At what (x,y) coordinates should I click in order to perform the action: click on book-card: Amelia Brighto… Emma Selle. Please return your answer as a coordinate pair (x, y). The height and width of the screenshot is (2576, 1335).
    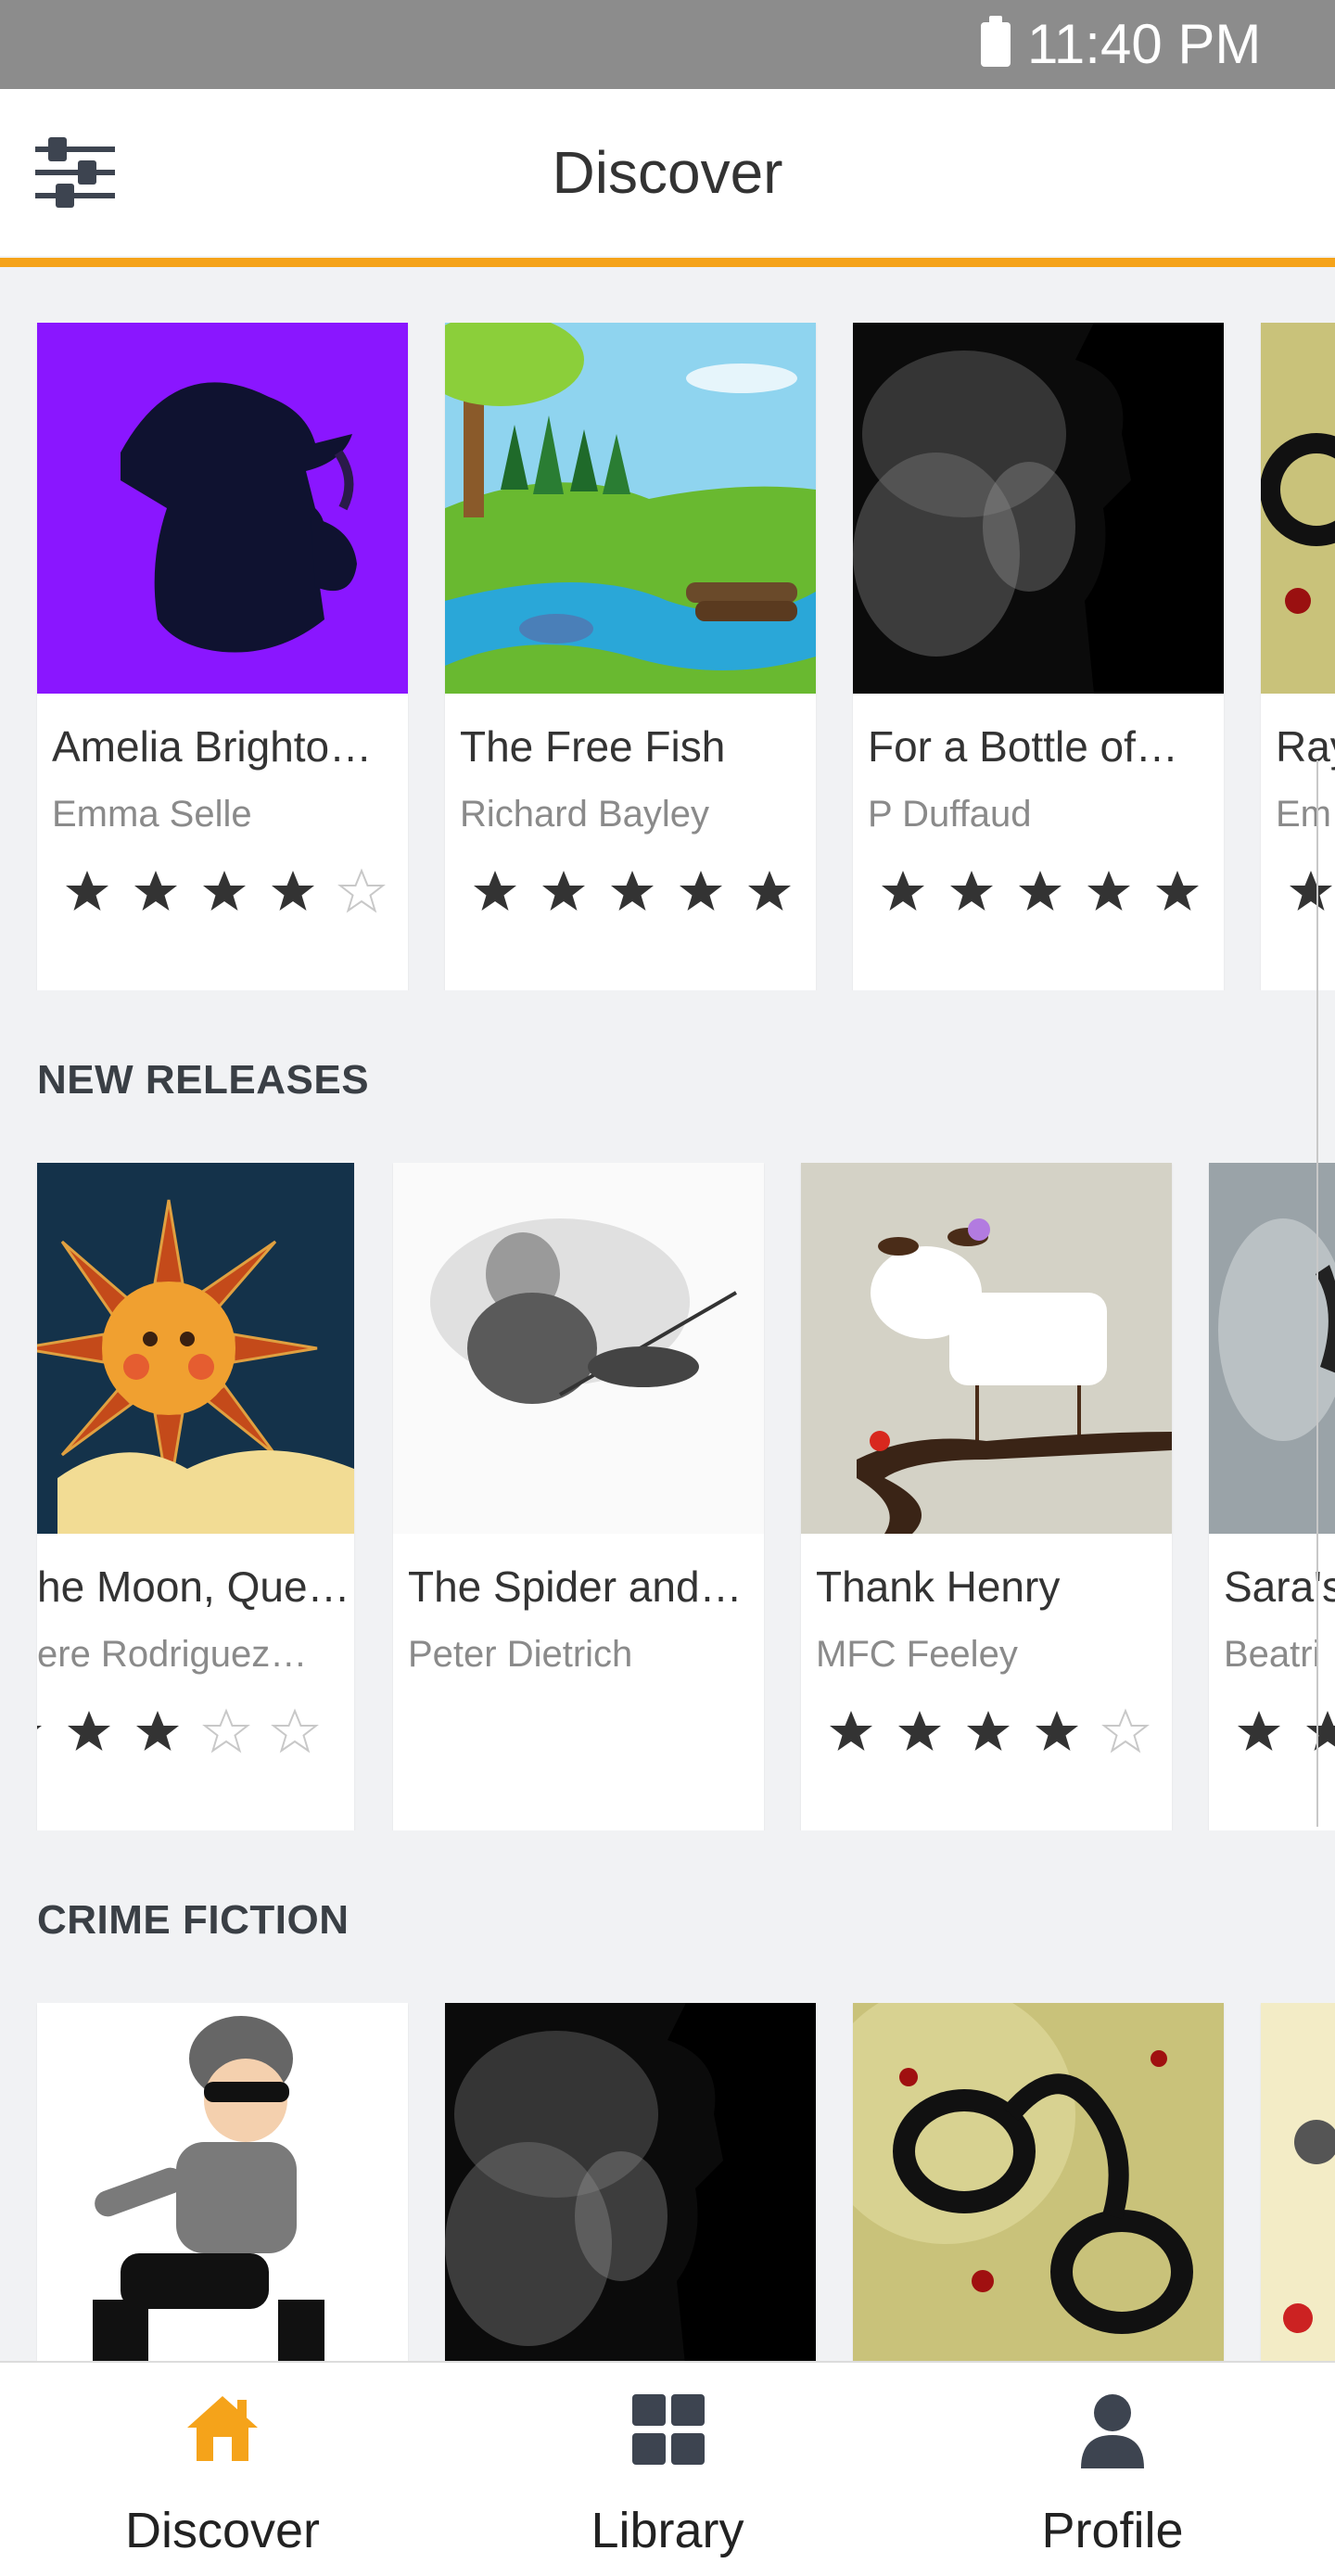
    Looking at the image, I should click on (222, 656).